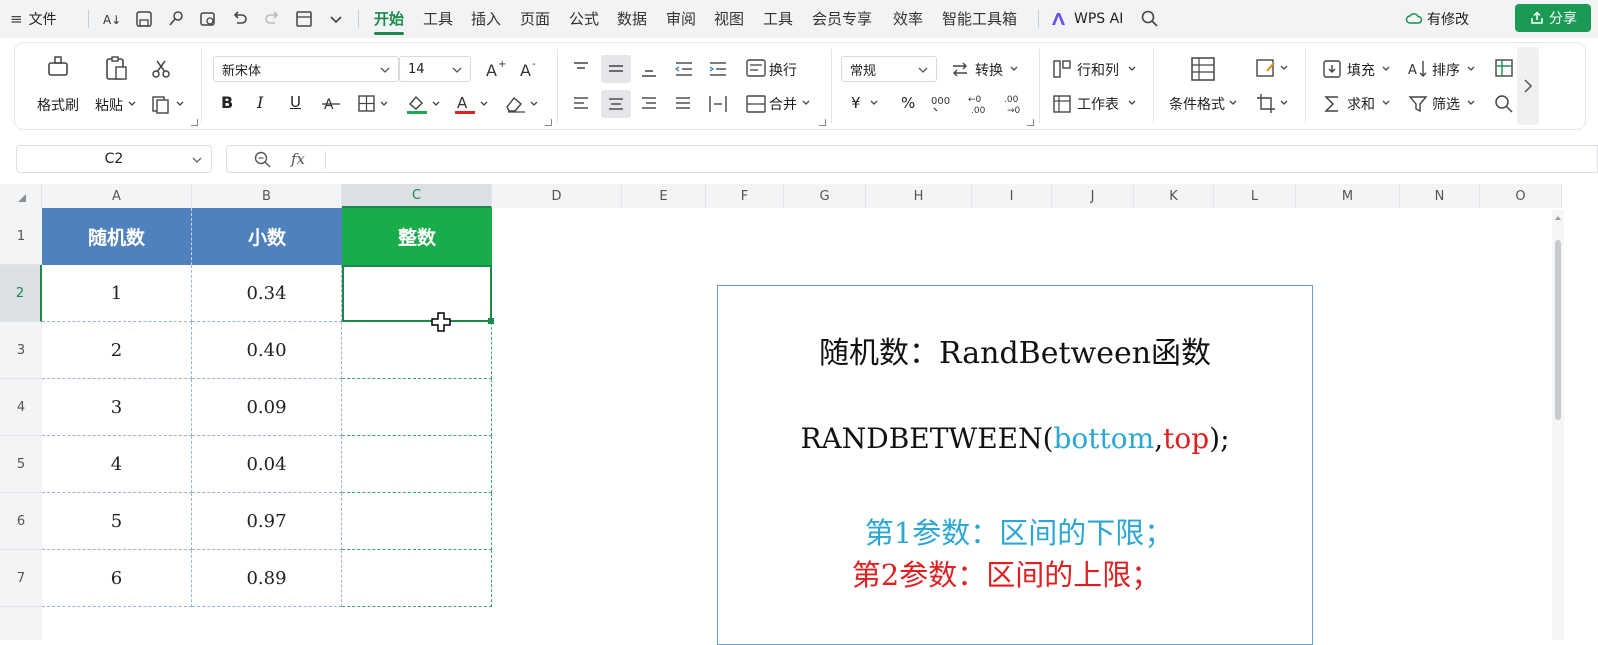  What do you see at coordinates (21, 578) in the screenshot?
I see `row-header-7: 7` at bounding box center [21, 578].